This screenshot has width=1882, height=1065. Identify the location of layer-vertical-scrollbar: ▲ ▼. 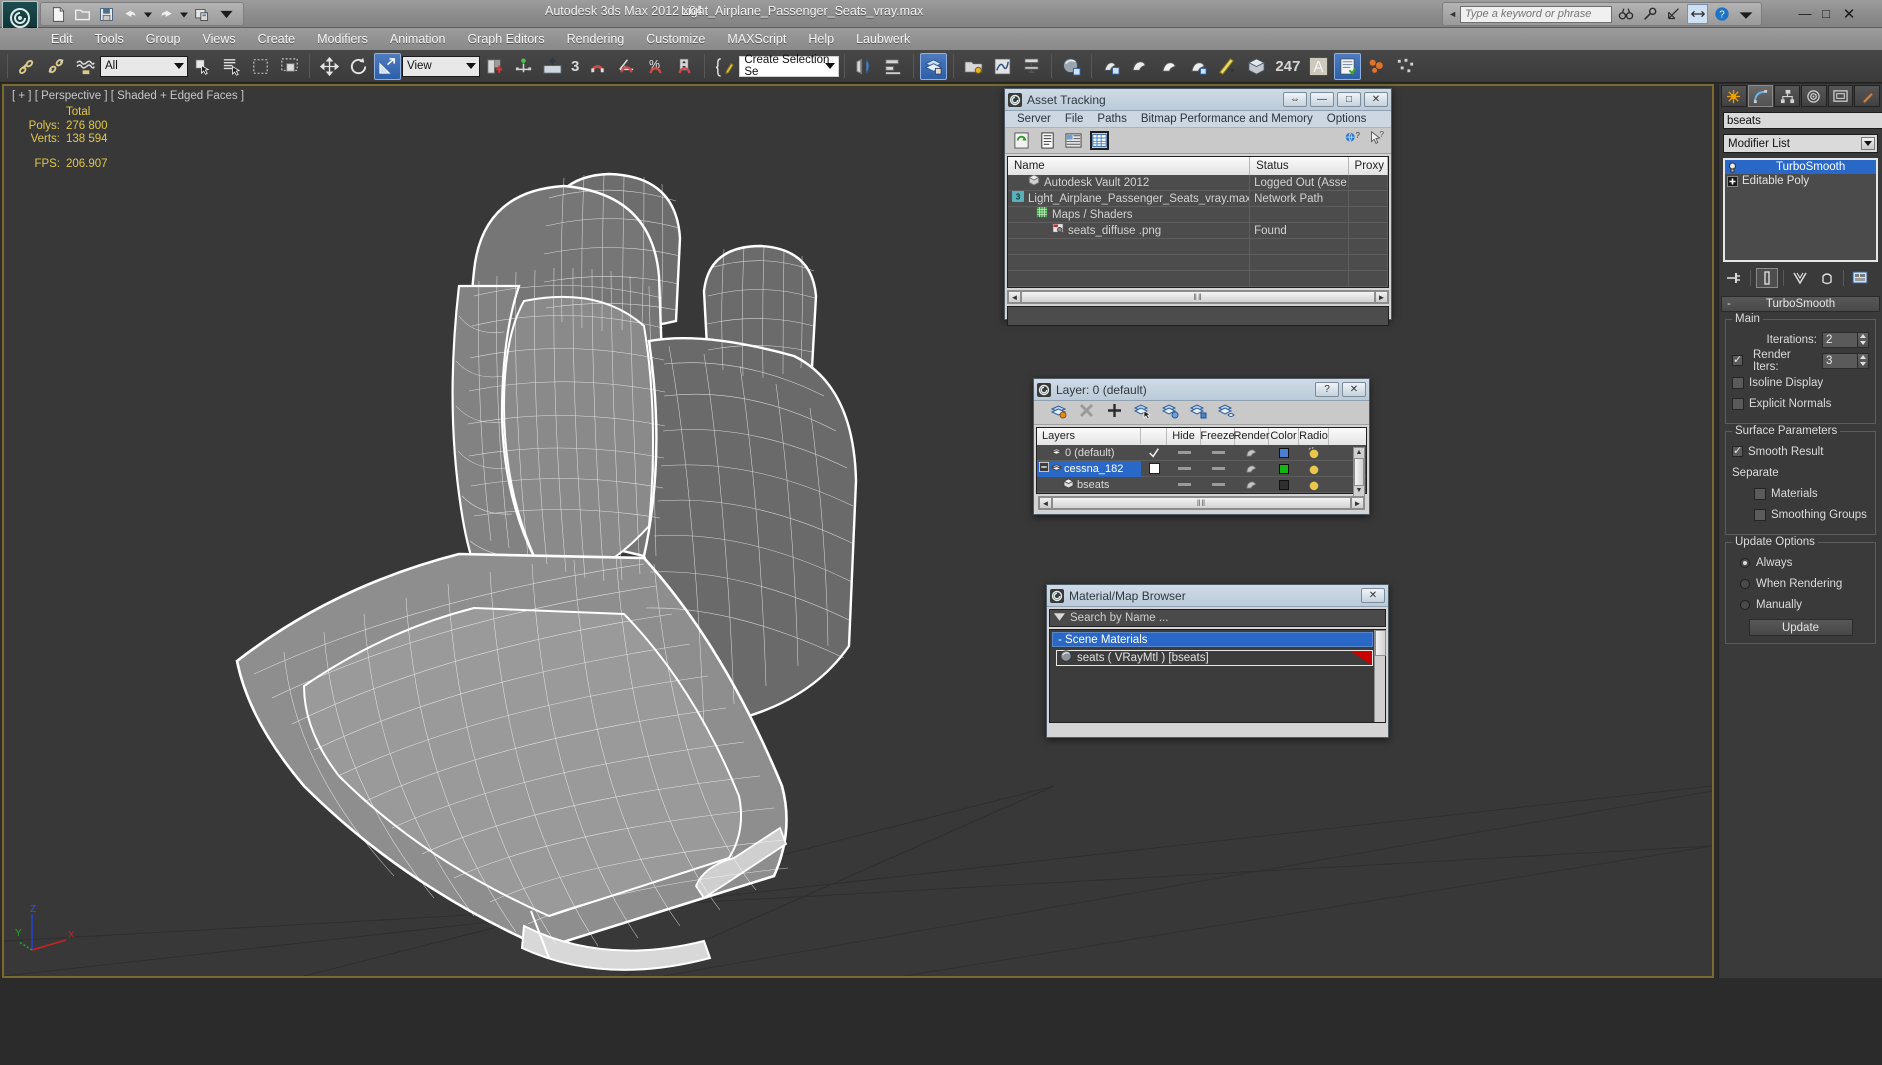
(1359, 472).